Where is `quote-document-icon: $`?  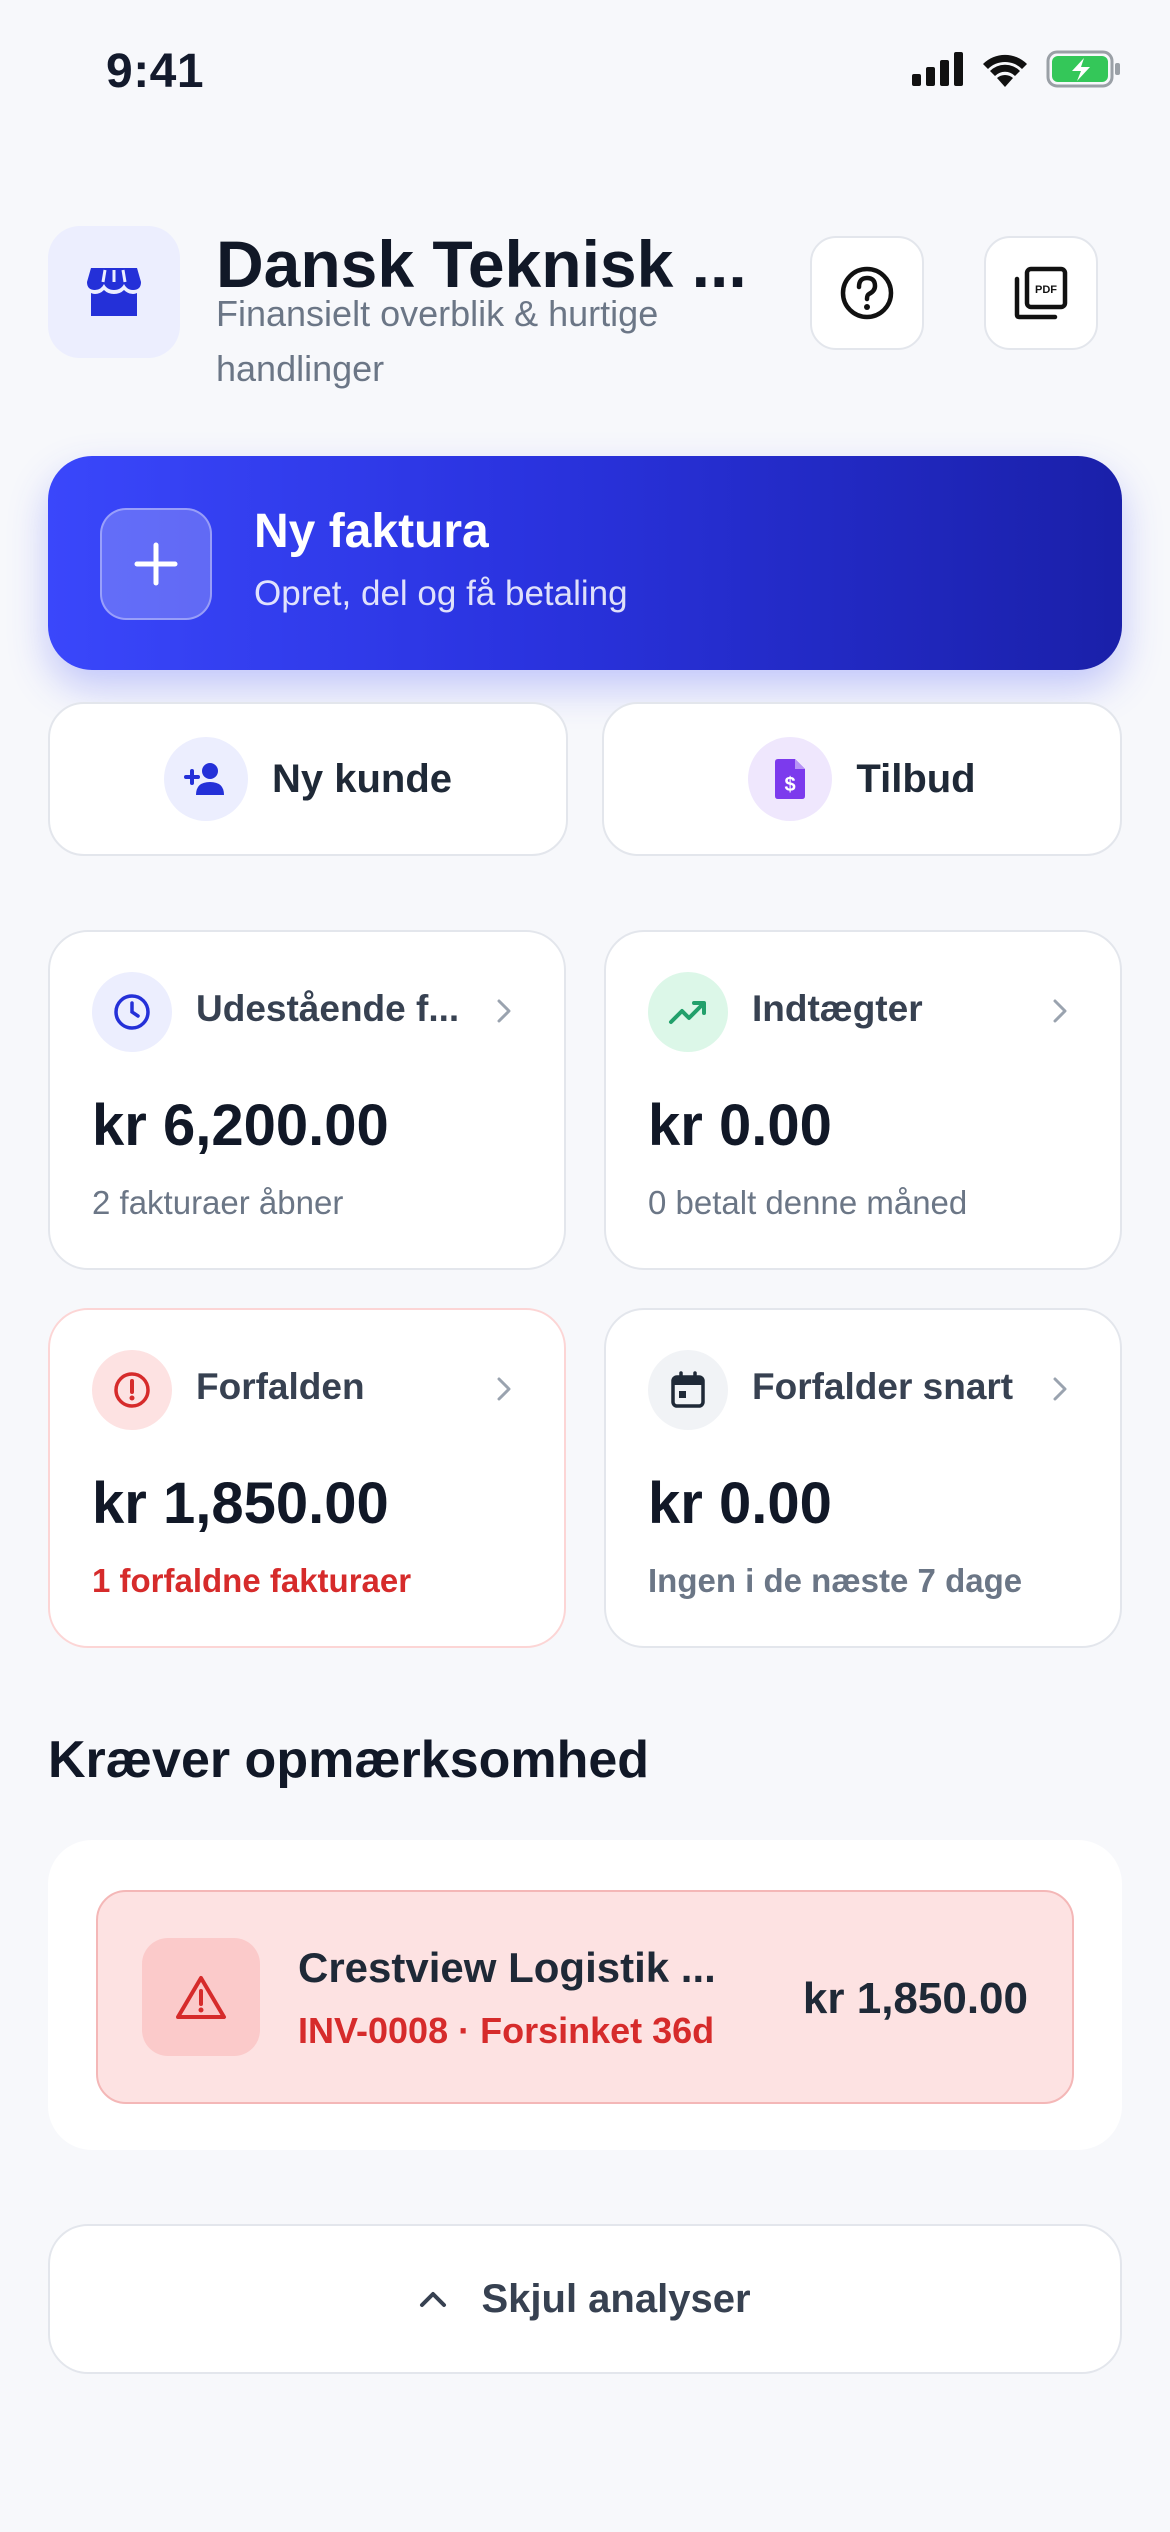 quote-document-icon: $ is located at coordinates (790, 779).